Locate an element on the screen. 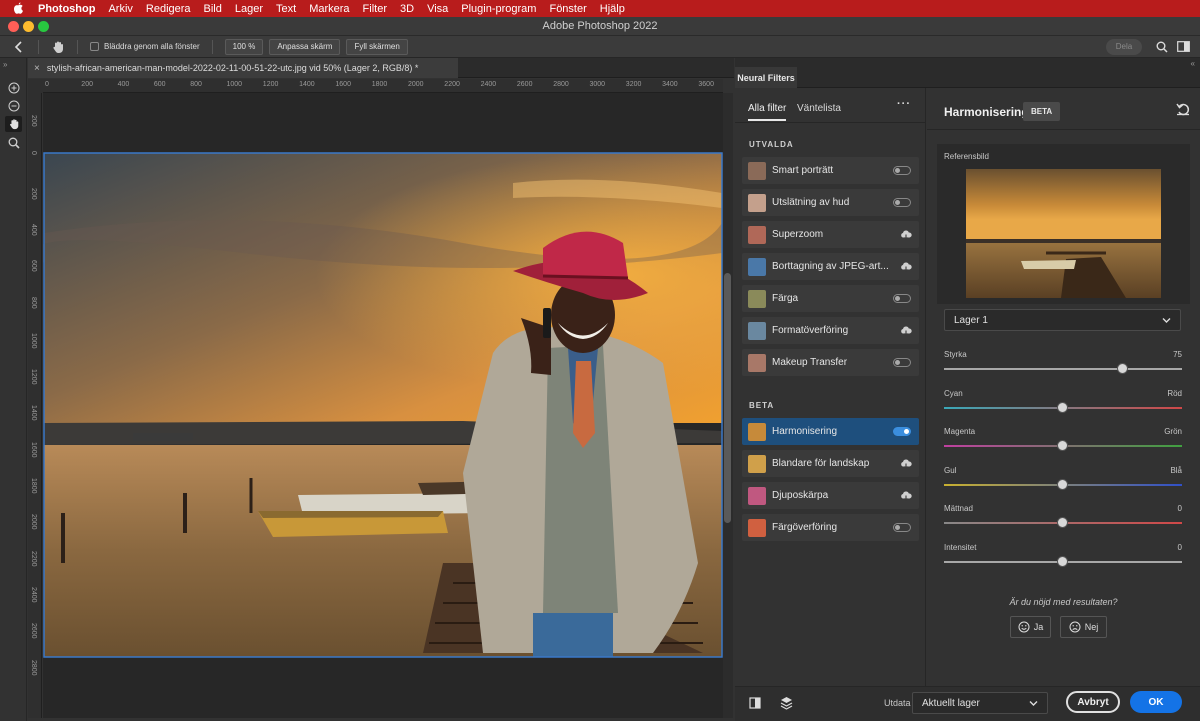  reference-image is located at coordinates (1063, 233).